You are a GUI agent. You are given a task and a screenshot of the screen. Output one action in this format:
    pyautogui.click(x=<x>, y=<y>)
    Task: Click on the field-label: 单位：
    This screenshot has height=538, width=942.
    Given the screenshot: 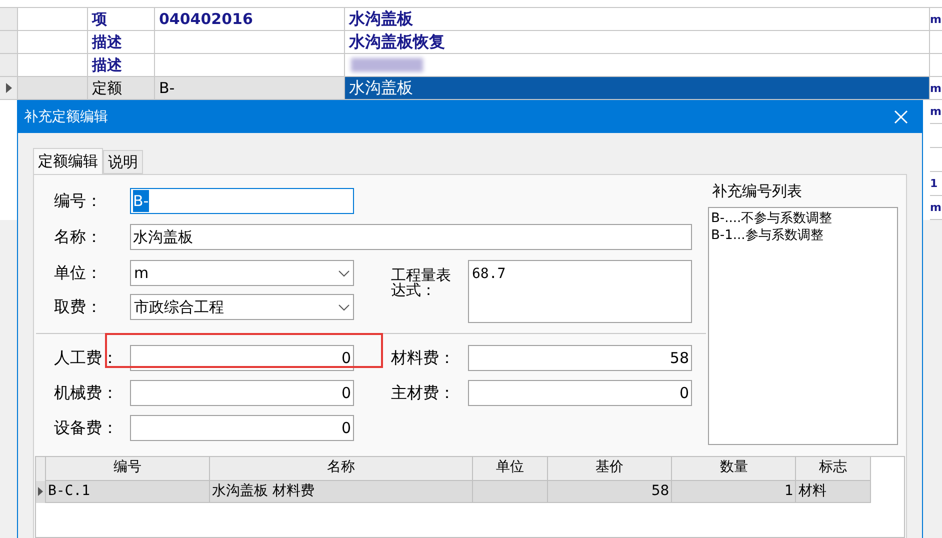 What is the action you would take?
    pyautogui.click(x=78, y=273)
    